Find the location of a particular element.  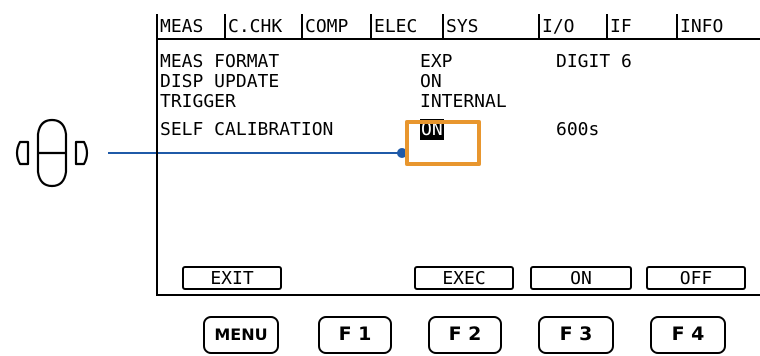

highlight-box is located at coordinates (443, 143).